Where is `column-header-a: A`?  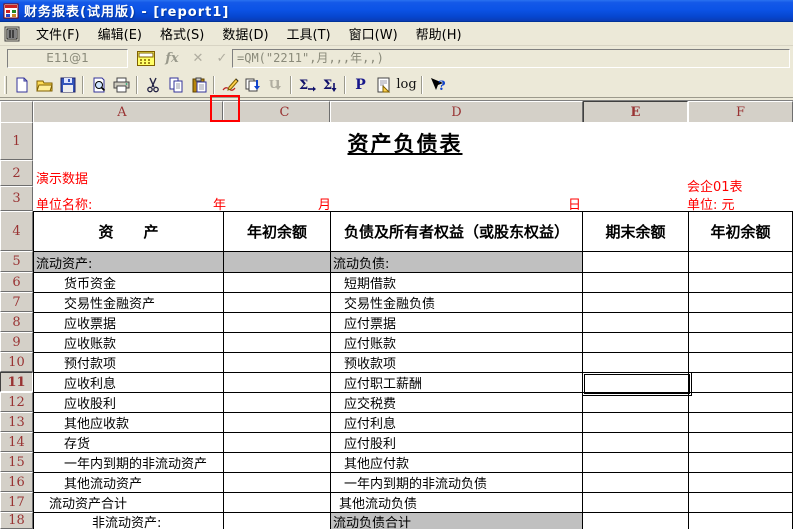
column-header-a: A is located at coordinates (122, 112).